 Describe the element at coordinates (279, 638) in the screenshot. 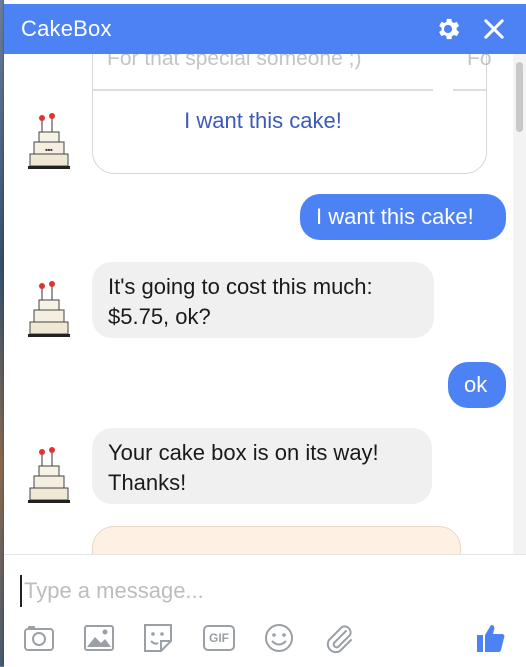

I see `emoji-icon` at that location.